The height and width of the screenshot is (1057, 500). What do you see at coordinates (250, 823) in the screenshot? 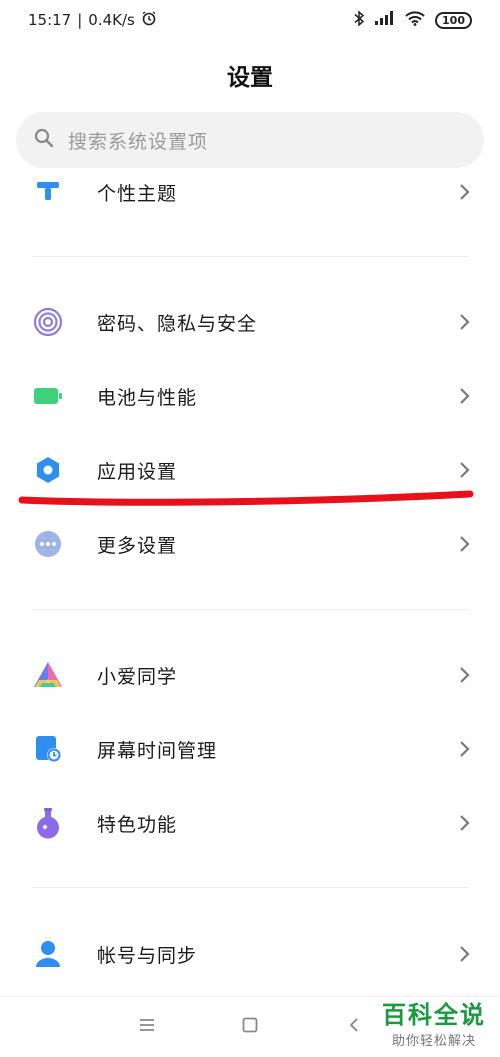
I see `settings-item-features: 特色功能` at bounding box center [250, 823].